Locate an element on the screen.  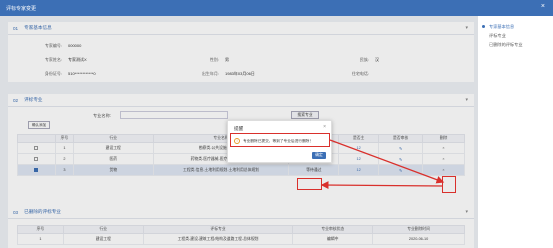
nav-item-major: 评标专业 is located at coordinates (515, 35).